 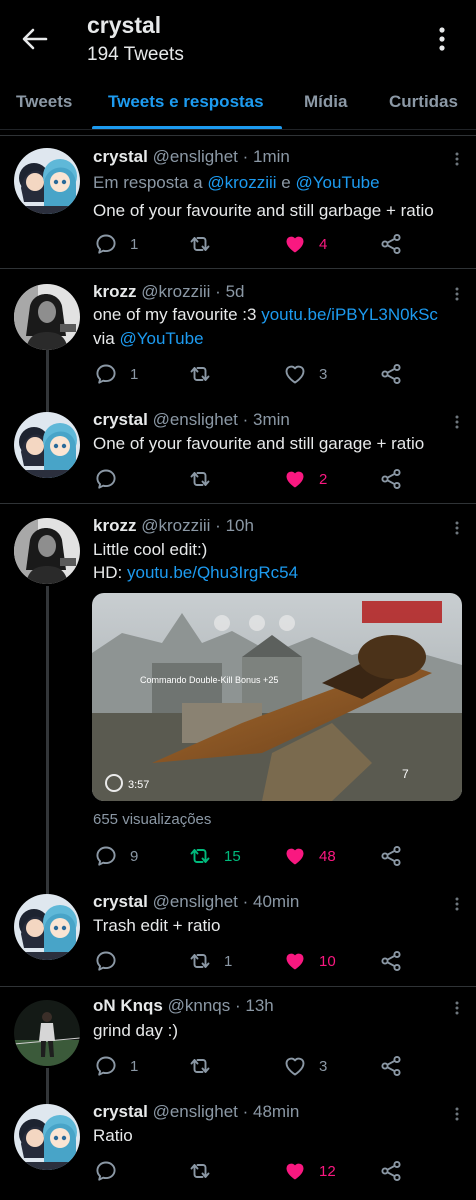 I want to click on tweet-text: grind day :), so click(x=136, y=1030).